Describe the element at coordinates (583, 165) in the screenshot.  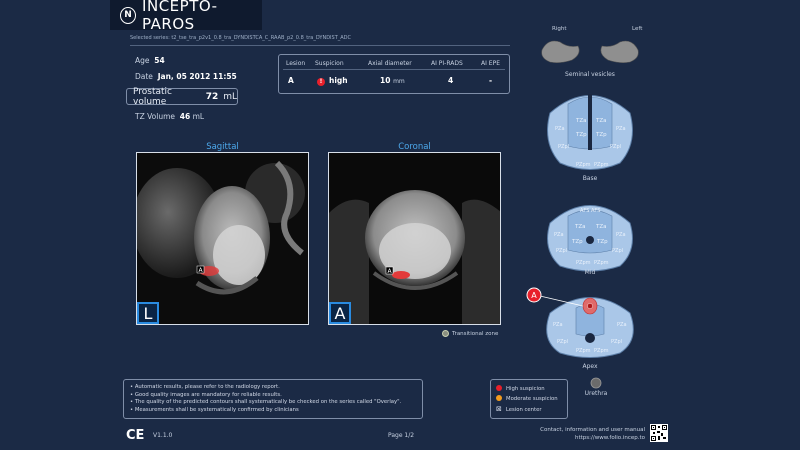
I see `base-pzpm-left: PZpm` at that location.